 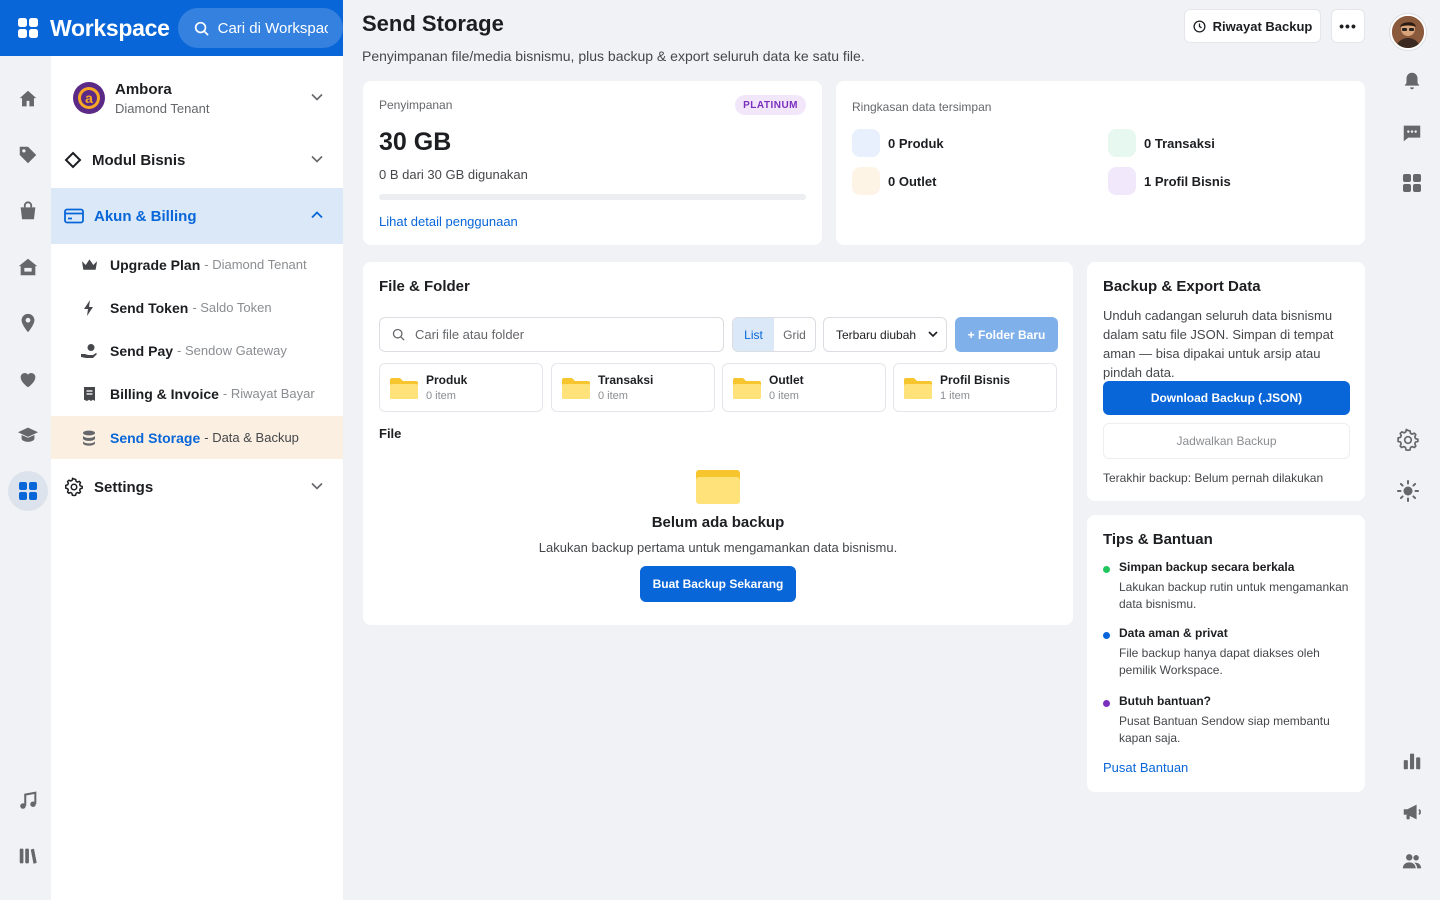 What do you see at coordinates (197, 98) in the screenshot?
I see `tenant-switcher: a Ambora Diamond Tenant` at bounding box center [197, 98].